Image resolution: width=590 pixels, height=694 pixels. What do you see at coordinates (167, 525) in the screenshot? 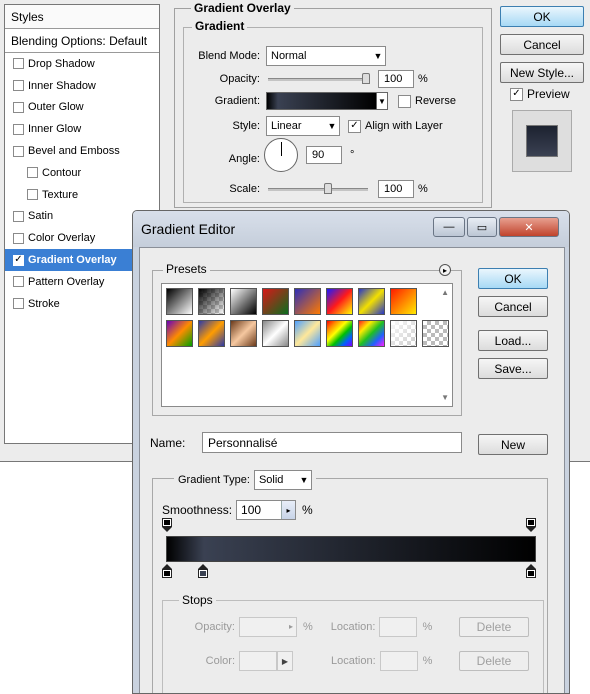
I see `opacity-stop-left` at bounding box center [167, 525].